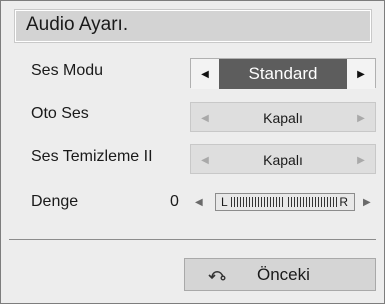 This screenshot has height=304, width=385. What do you see at coordinates (67, 70) in the screenshot?
I see `sound-mode-label: Ses Modu` at bounding box center [67, 70].